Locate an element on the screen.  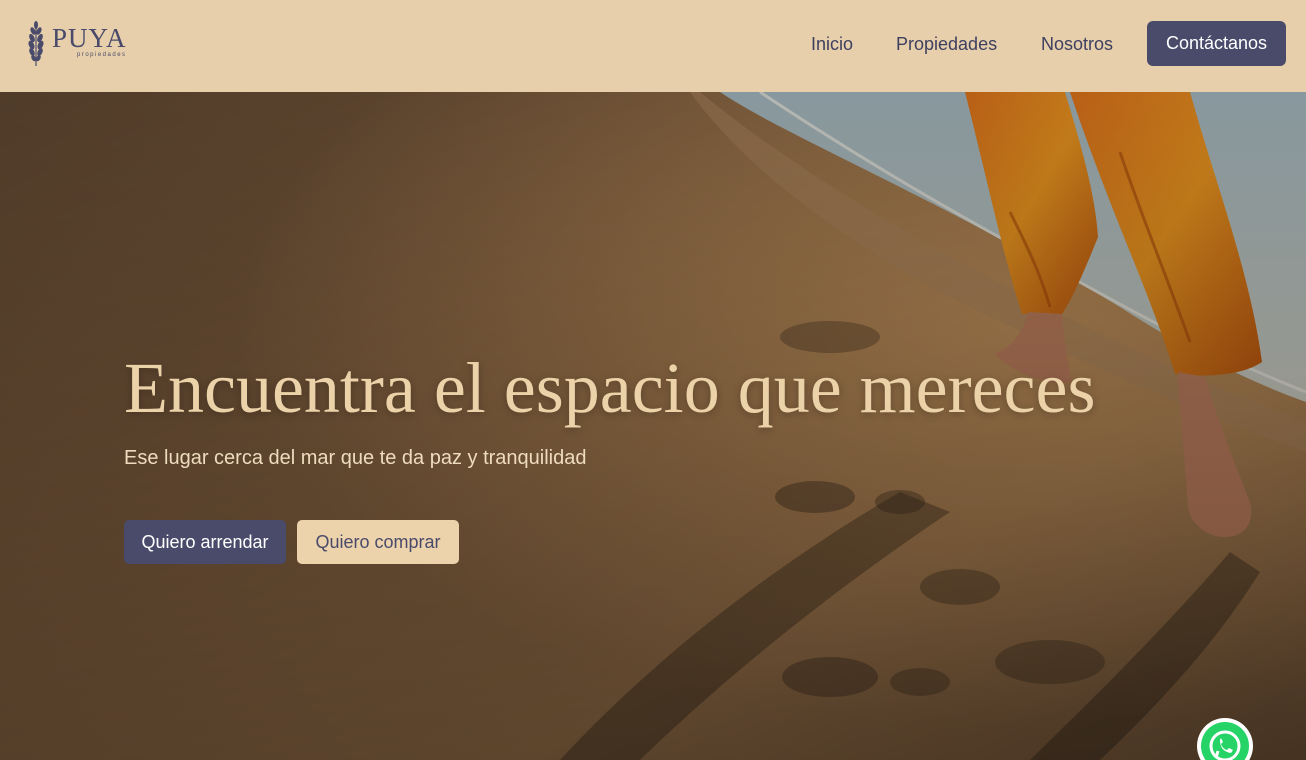
brand-name: PUYA is located at coordinates (89, 38).